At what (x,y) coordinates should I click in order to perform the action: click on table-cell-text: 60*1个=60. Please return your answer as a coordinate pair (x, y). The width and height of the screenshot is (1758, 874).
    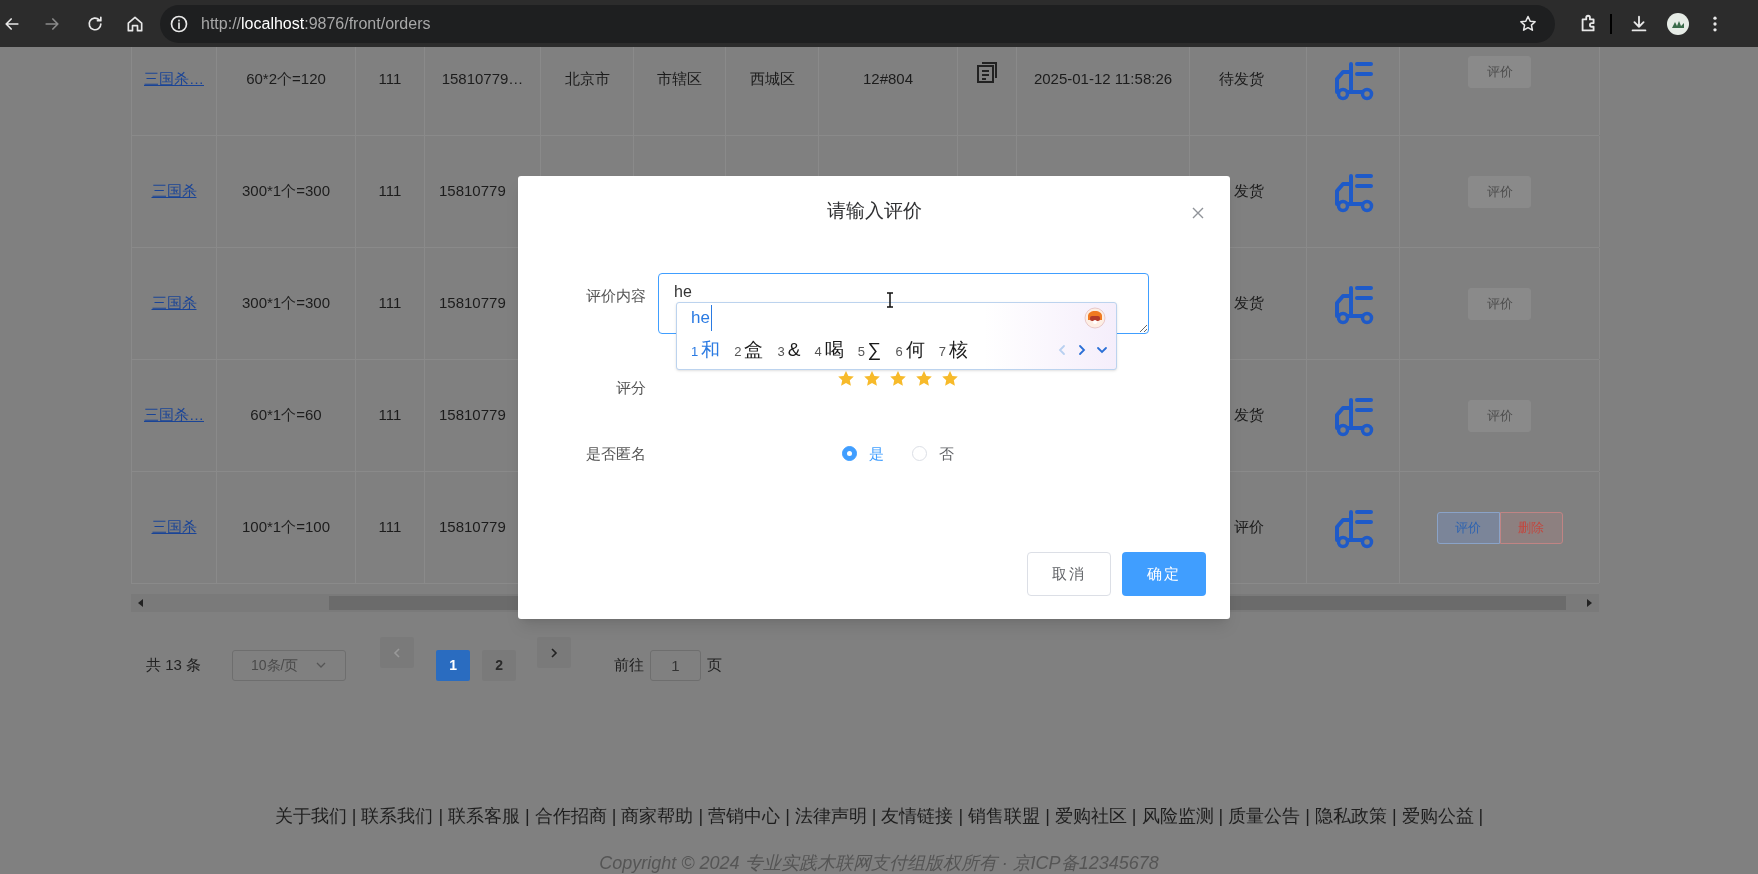
    Looking at the image, I should click on (286, 415).